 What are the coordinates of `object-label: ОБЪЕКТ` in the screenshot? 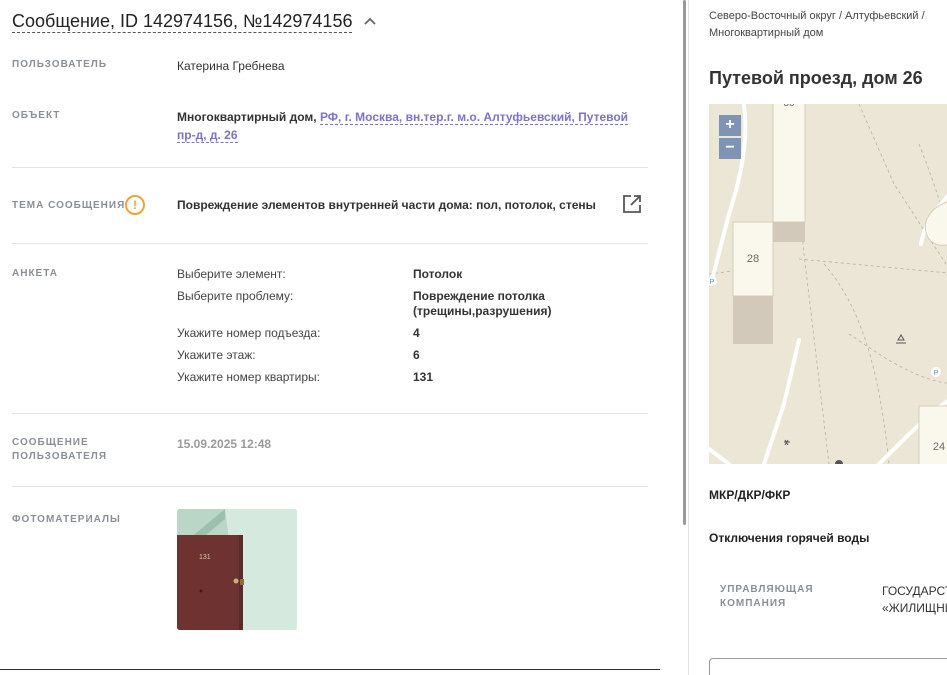 It's located at (36, 115).